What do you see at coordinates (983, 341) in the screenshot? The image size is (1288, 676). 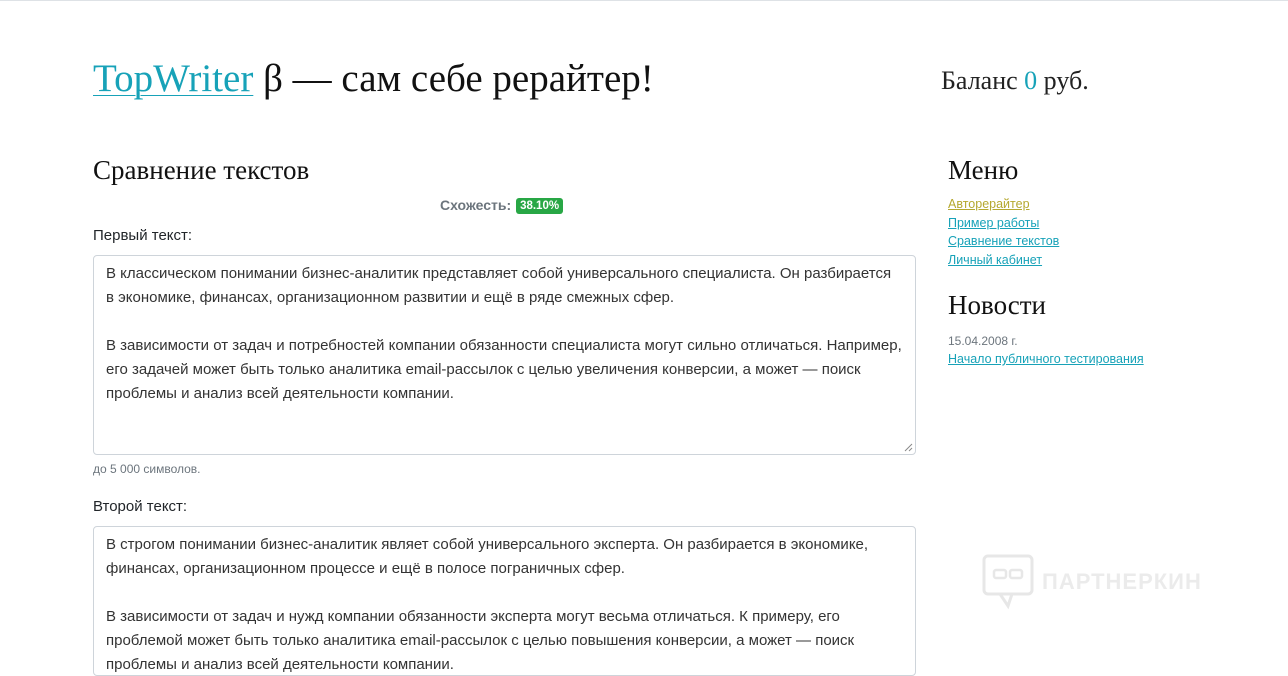 I see `news-date: 15.04.2008 г.` at bounding box center [983, 341].